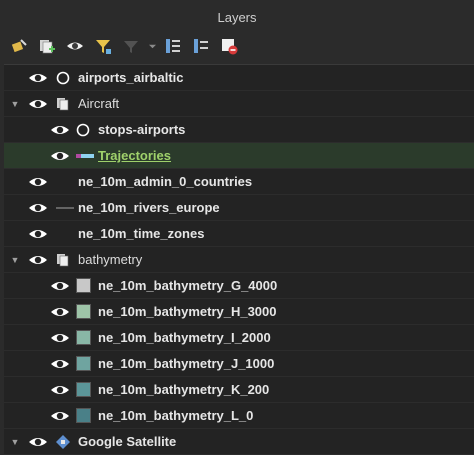 This screenshot has width=474, height=455. Describe the element at coordinates (165, 181) in the screenshot. I see `layer-label: ne_10m_admin_0_countries` at that location.